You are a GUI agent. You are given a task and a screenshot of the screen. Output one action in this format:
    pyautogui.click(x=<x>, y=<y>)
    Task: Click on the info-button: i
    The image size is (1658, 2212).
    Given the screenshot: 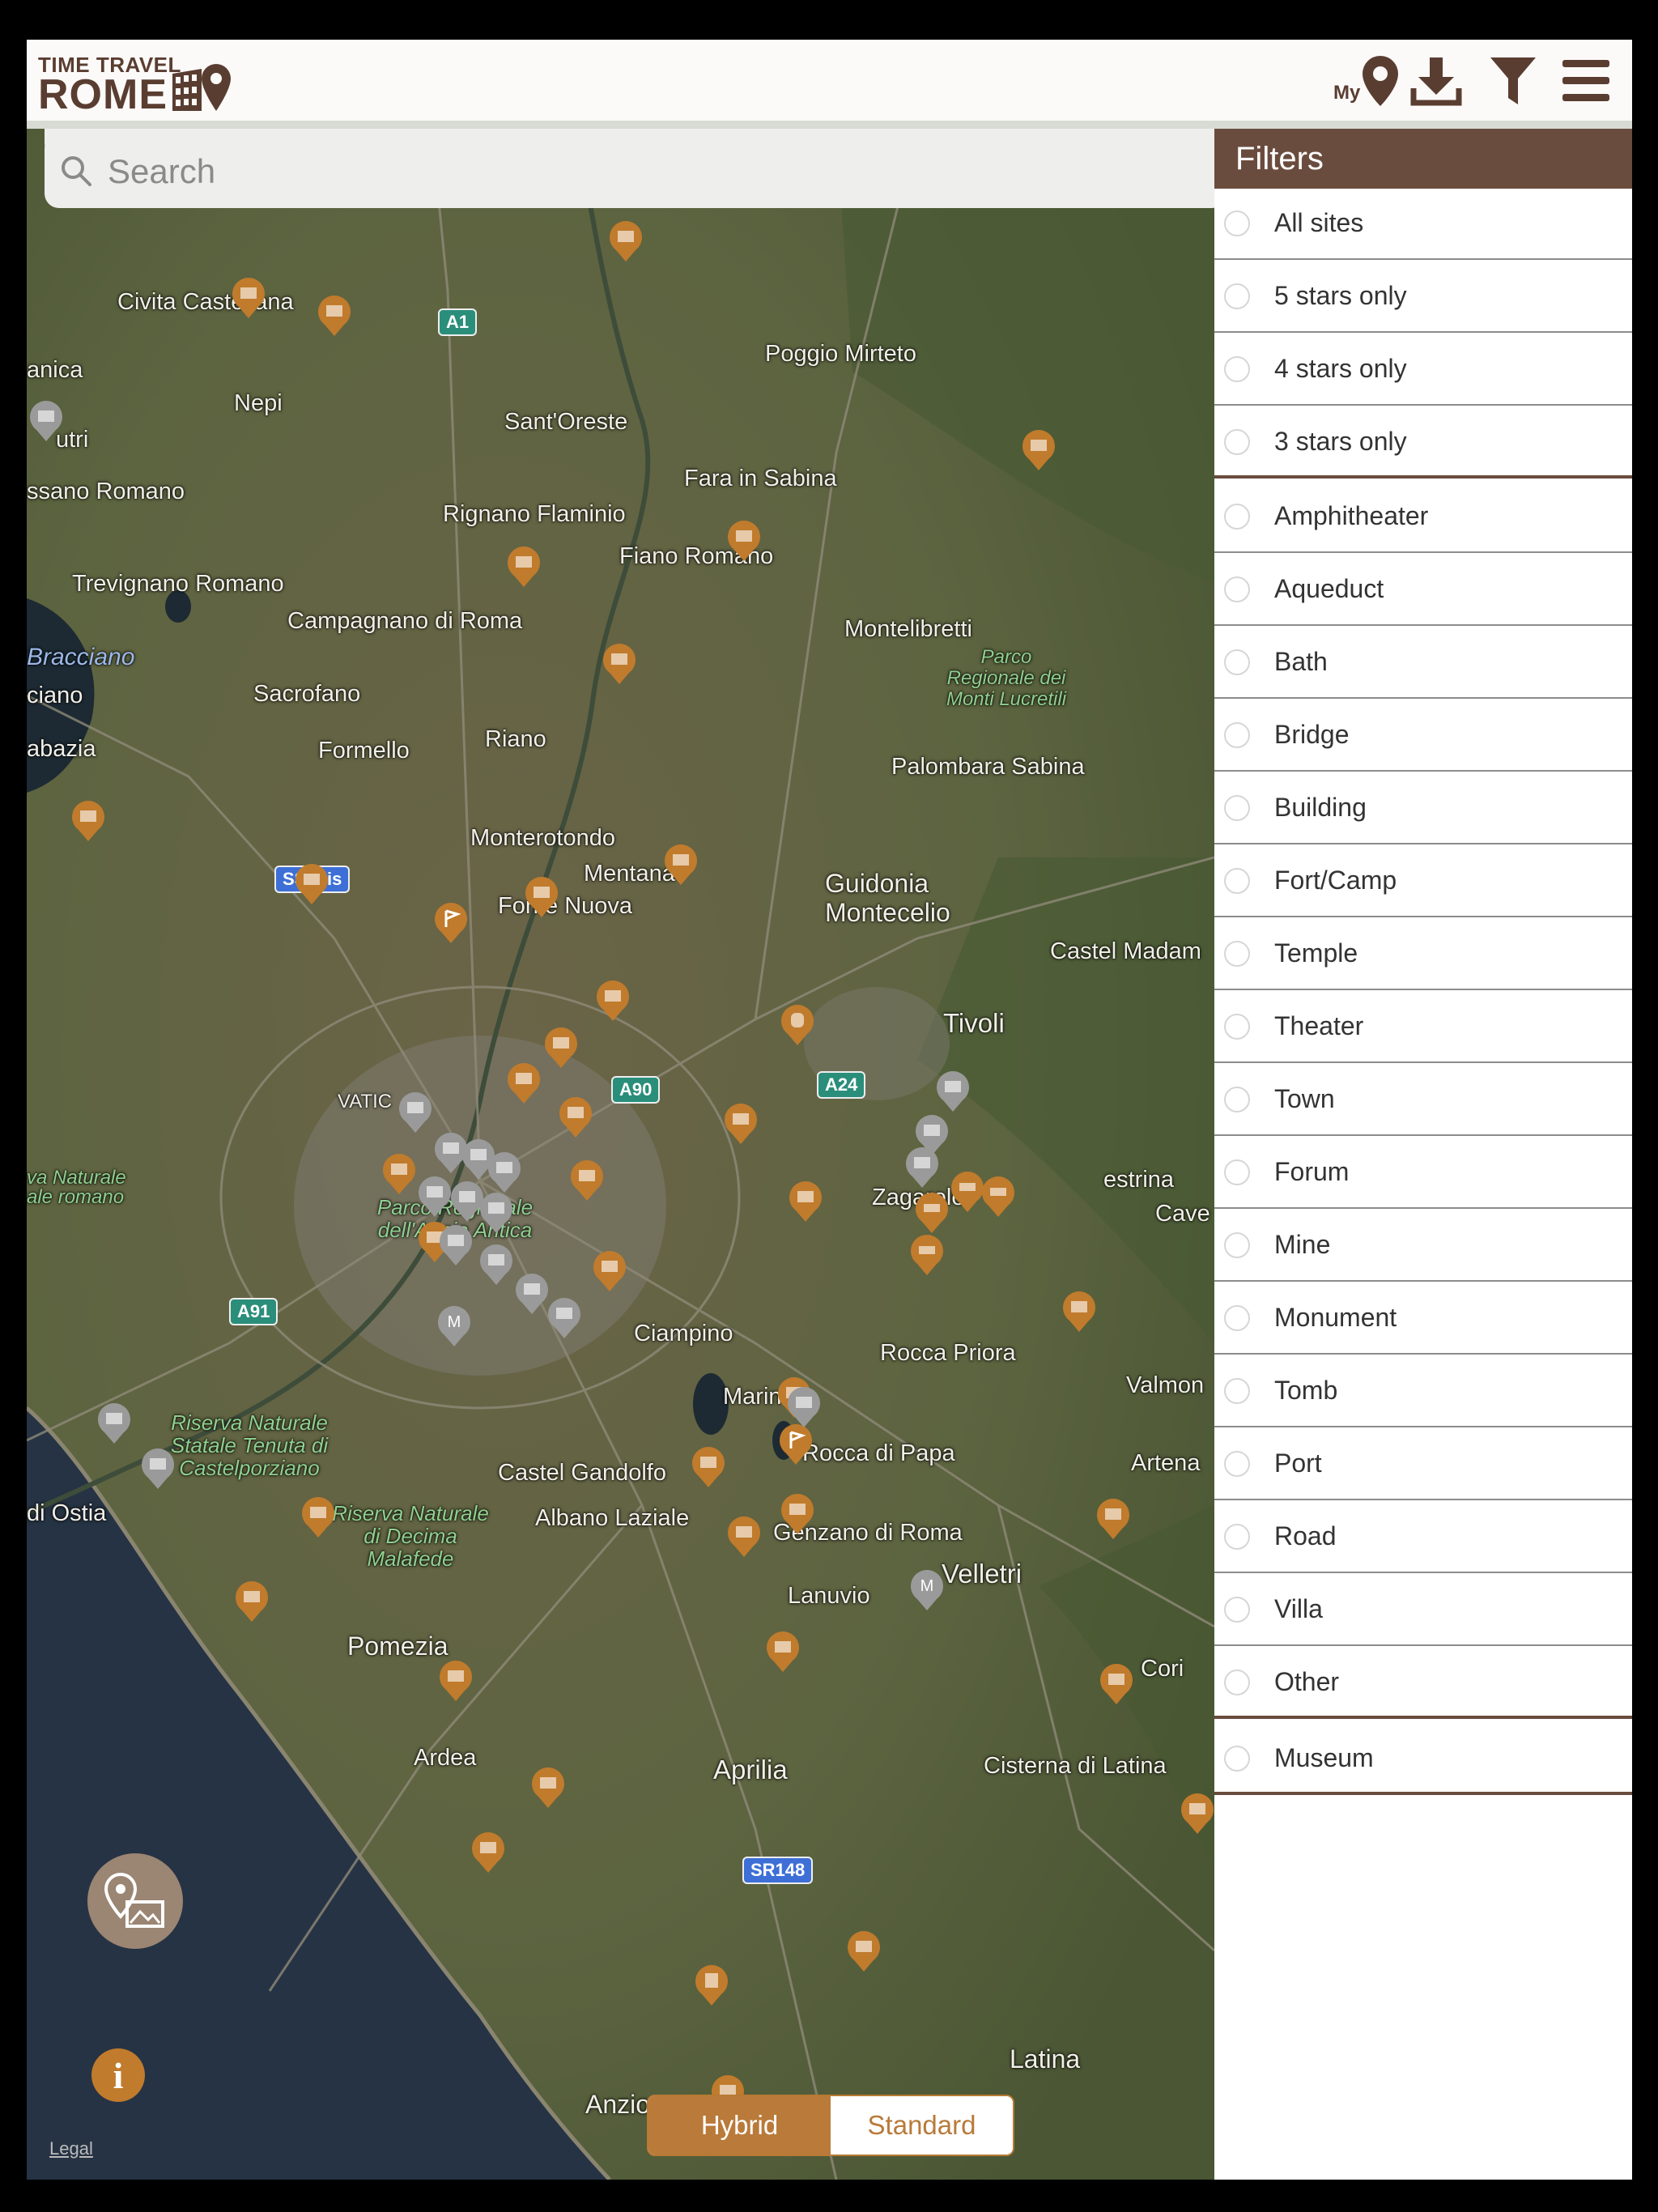 What is the action you would take?
    pyautogui.click(x=118, y=2075)
    